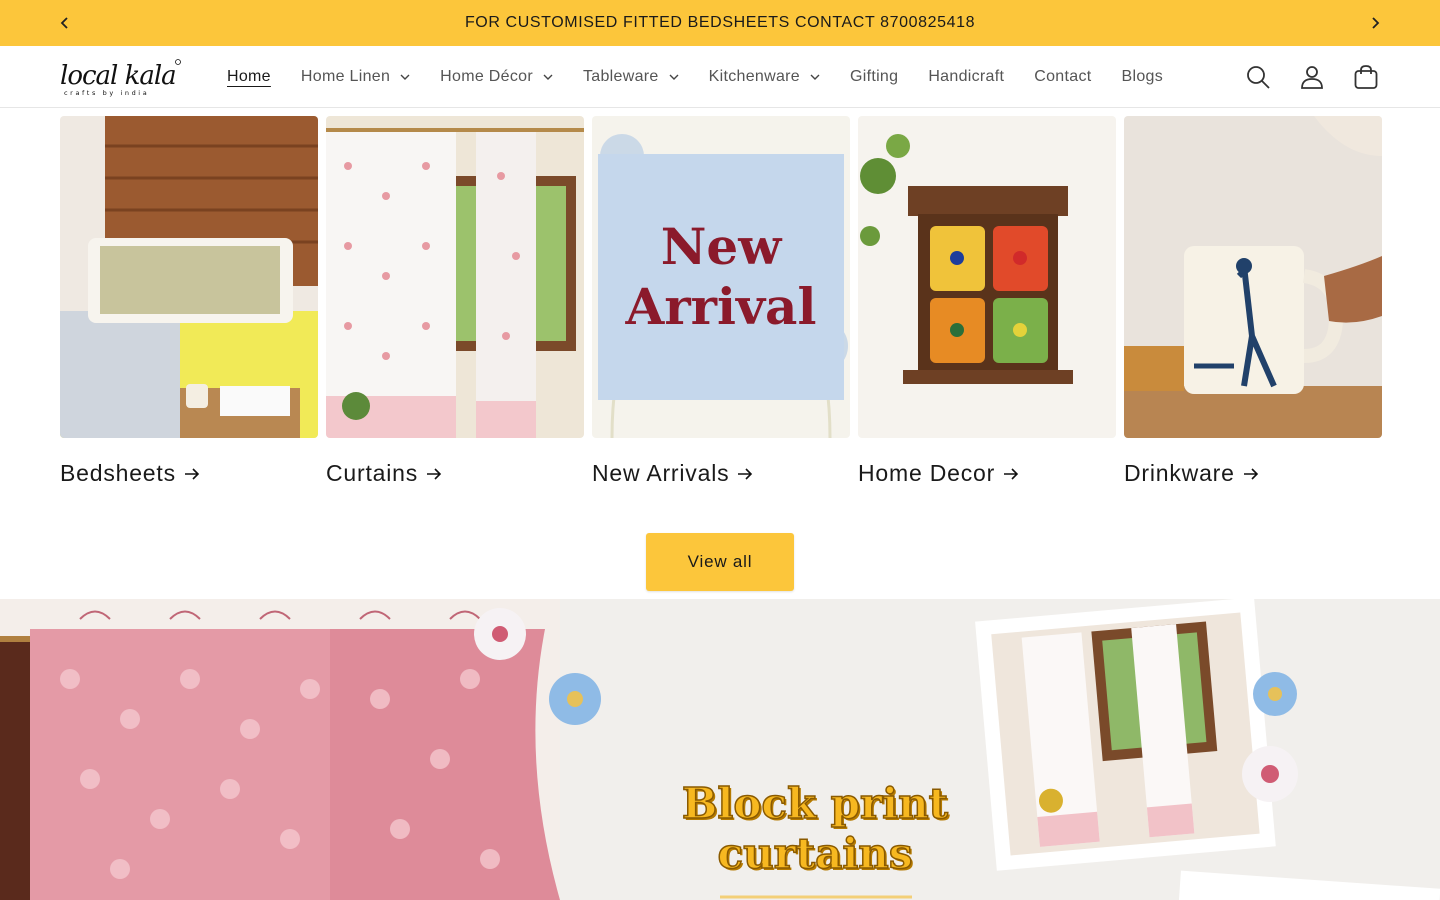 The image size is (1440, 900). I want to click on new-arrivals-image: New Arrival, so click(721, 277).